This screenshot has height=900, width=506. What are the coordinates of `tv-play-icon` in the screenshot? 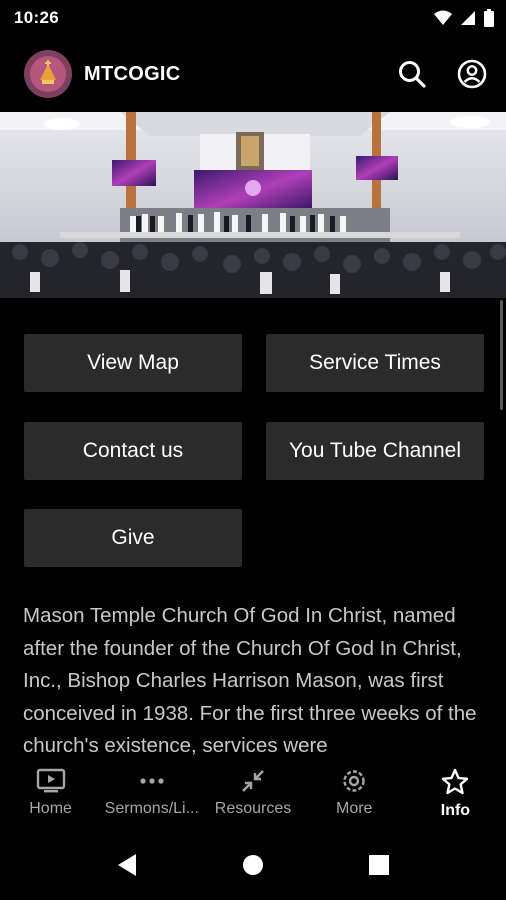 It's located at (50, 780).